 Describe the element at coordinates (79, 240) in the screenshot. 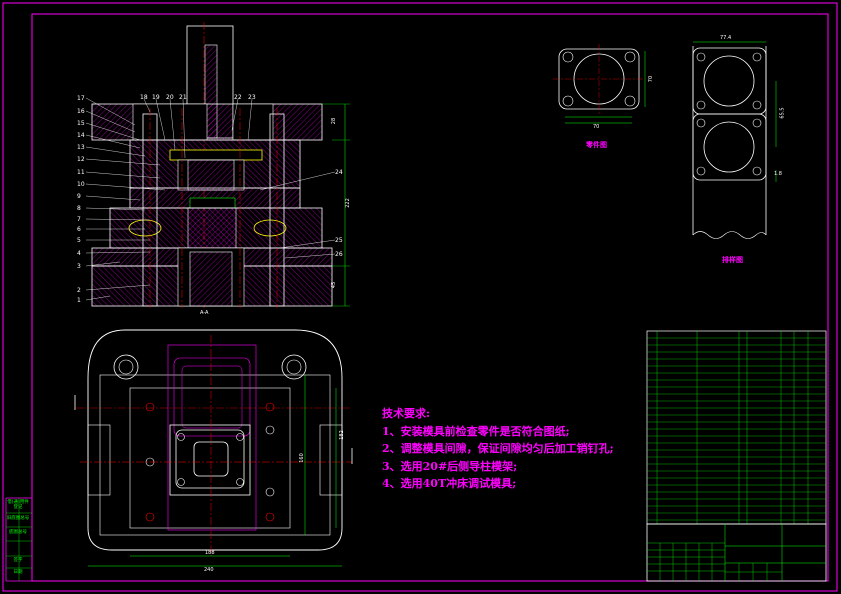

I see `section-callout: 5` at that location.